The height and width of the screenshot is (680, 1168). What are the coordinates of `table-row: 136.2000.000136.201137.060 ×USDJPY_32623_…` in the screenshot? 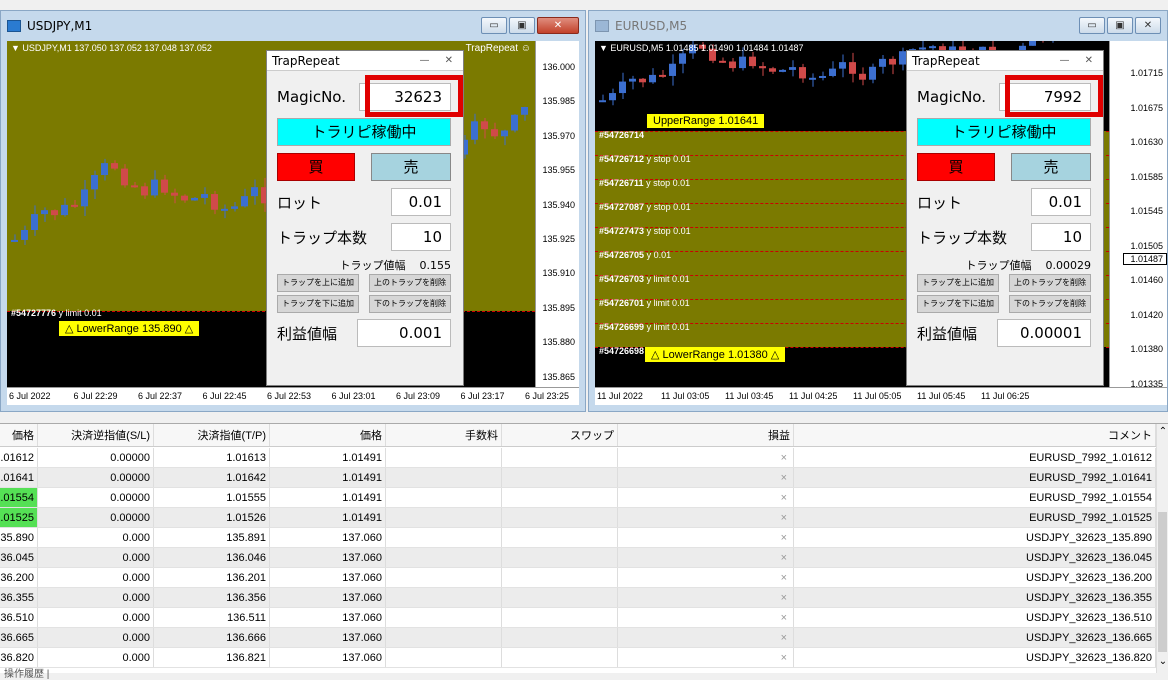 It's located at (578, 578).